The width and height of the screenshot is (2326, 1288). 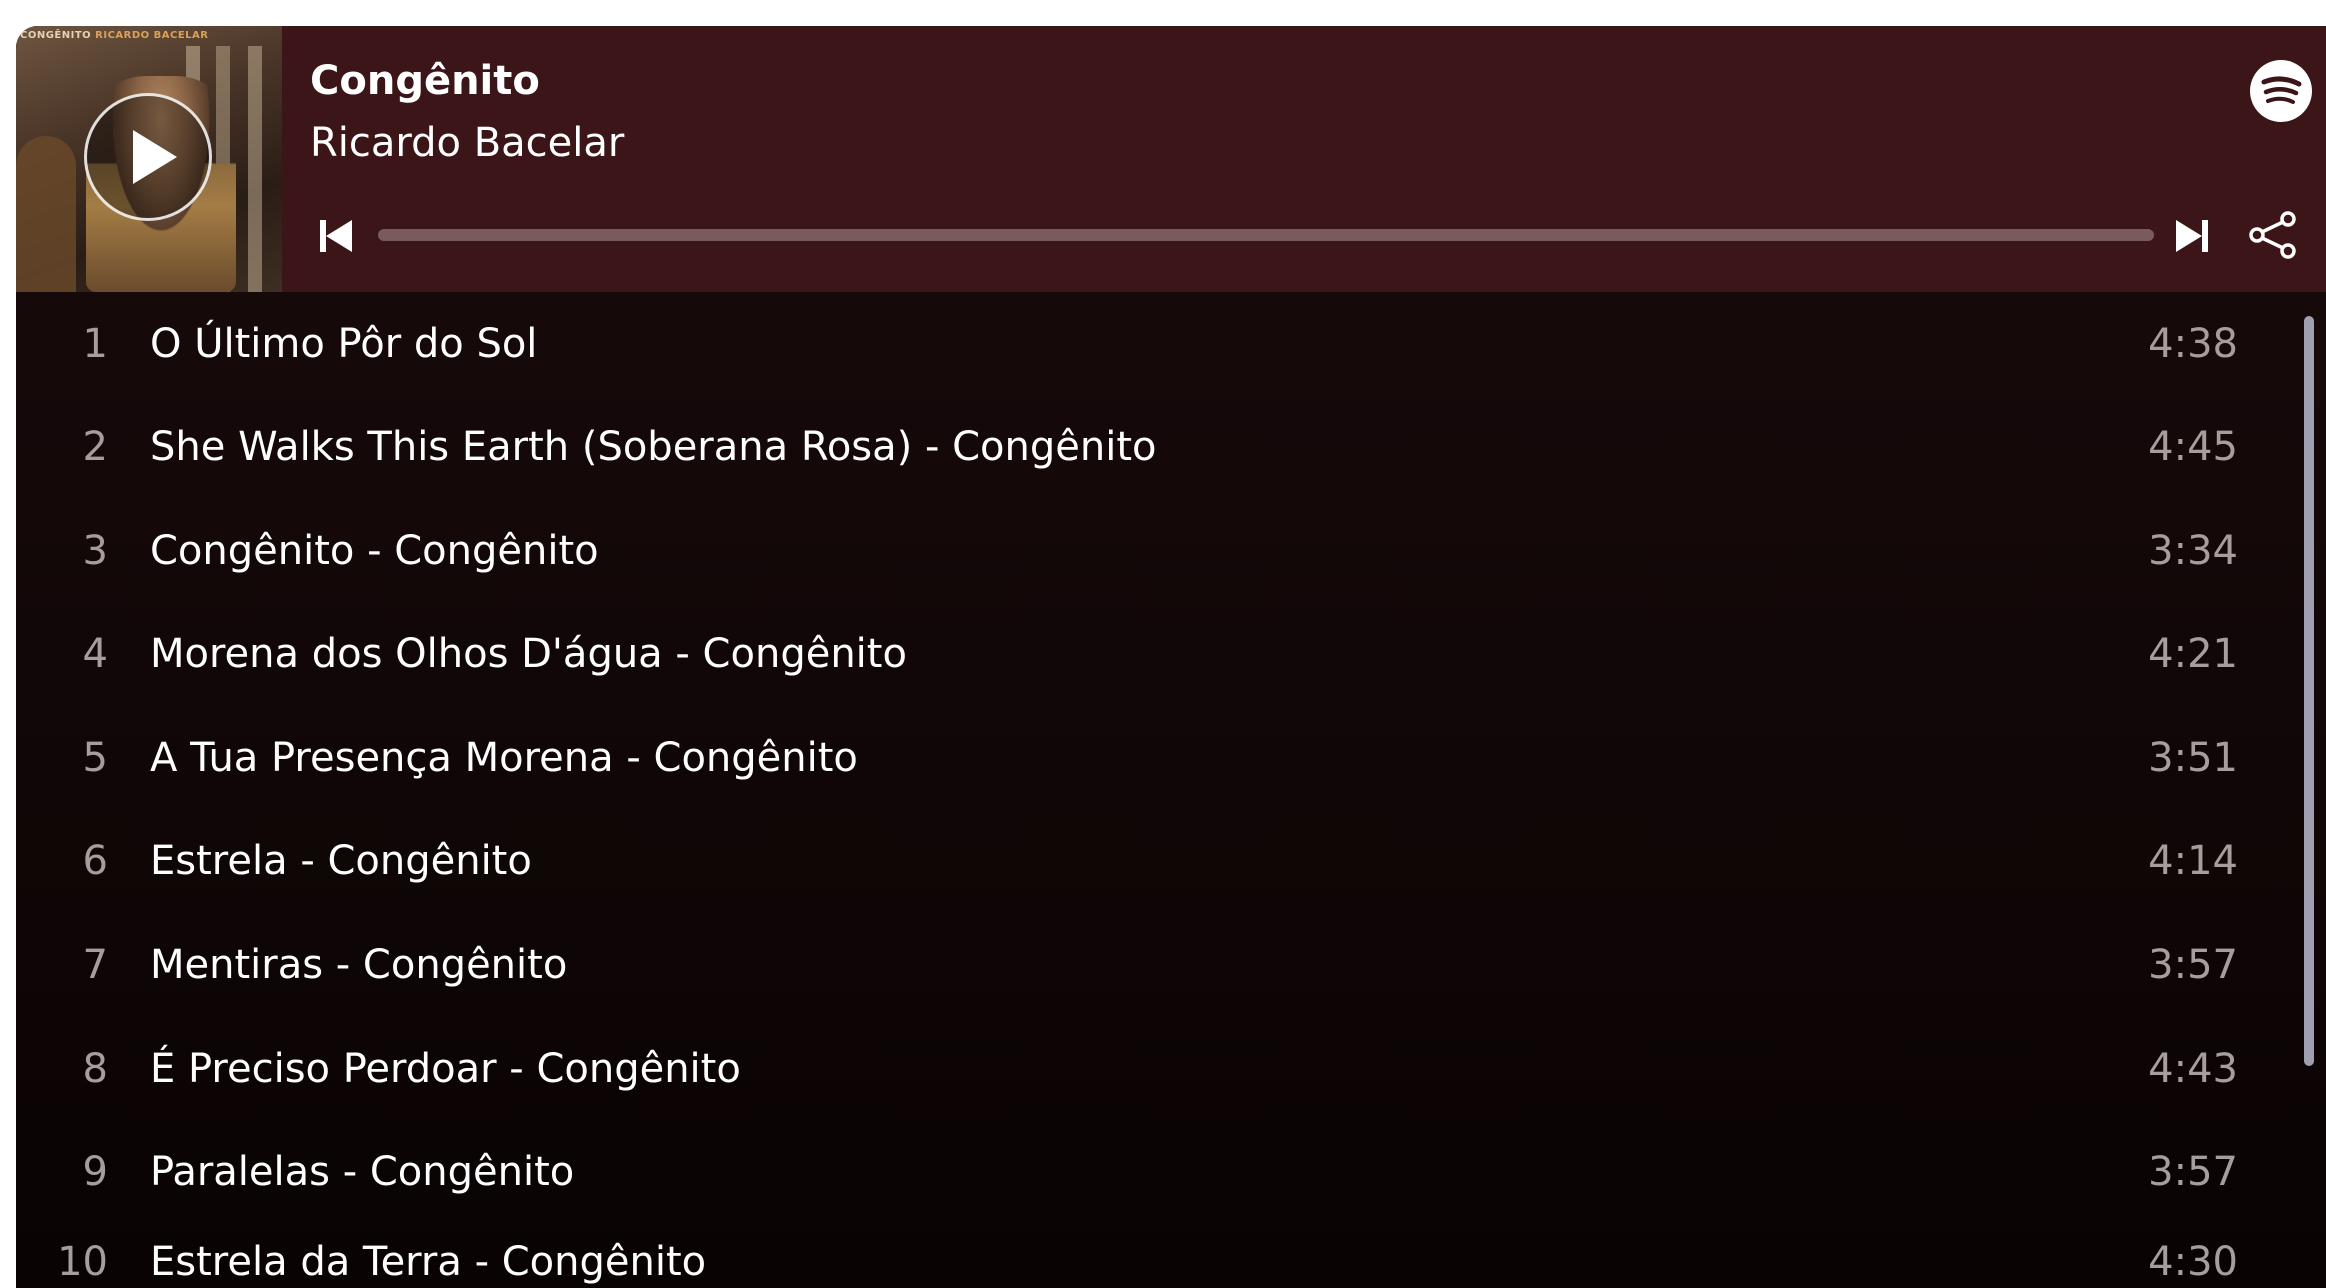 What do you see at coordinates (504, 758) in the screenshot?
I see `track-title: A Tua Presença Morena - Congênito` at bounding box center [504, 758].